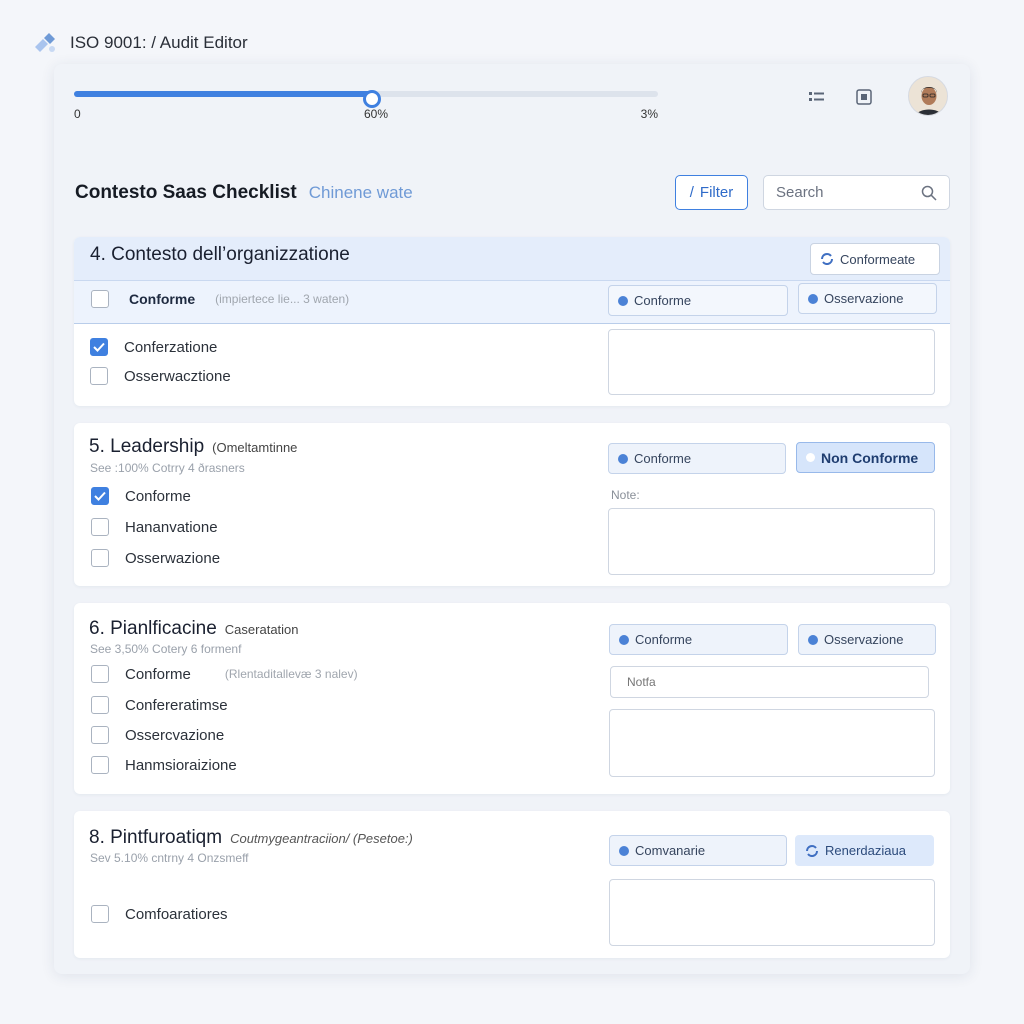 This screenshot has height=1024, width=1024. What do you see at coordinates (186, 192) in the screenshot?
I see `page-title: Contesto Saas Checklist` at bounding box center [186, 192].